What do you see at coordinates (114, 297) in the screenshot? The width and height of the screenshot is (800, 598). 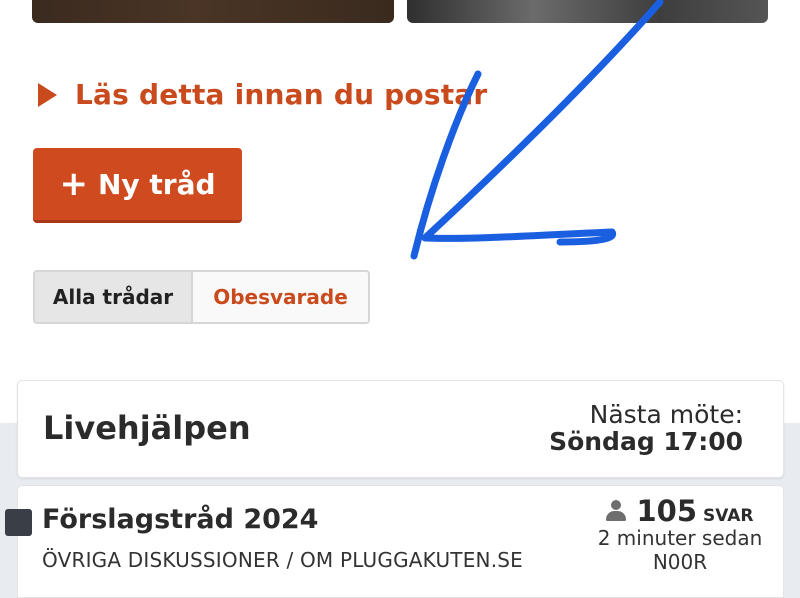 I see `tab-all-threads: Alla trådar` at bounding box center [114, 297].